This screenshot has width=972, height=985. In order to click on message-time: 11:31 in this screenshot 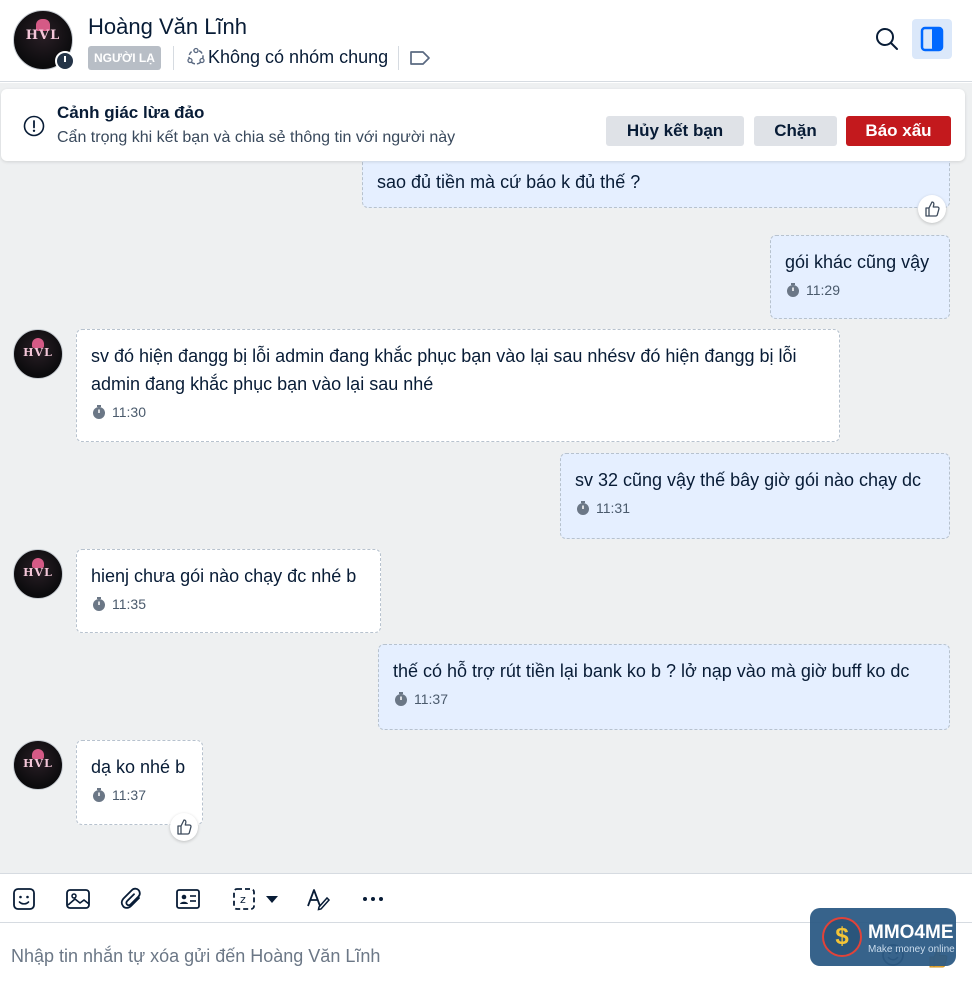, I will do `click(755, 508)`.